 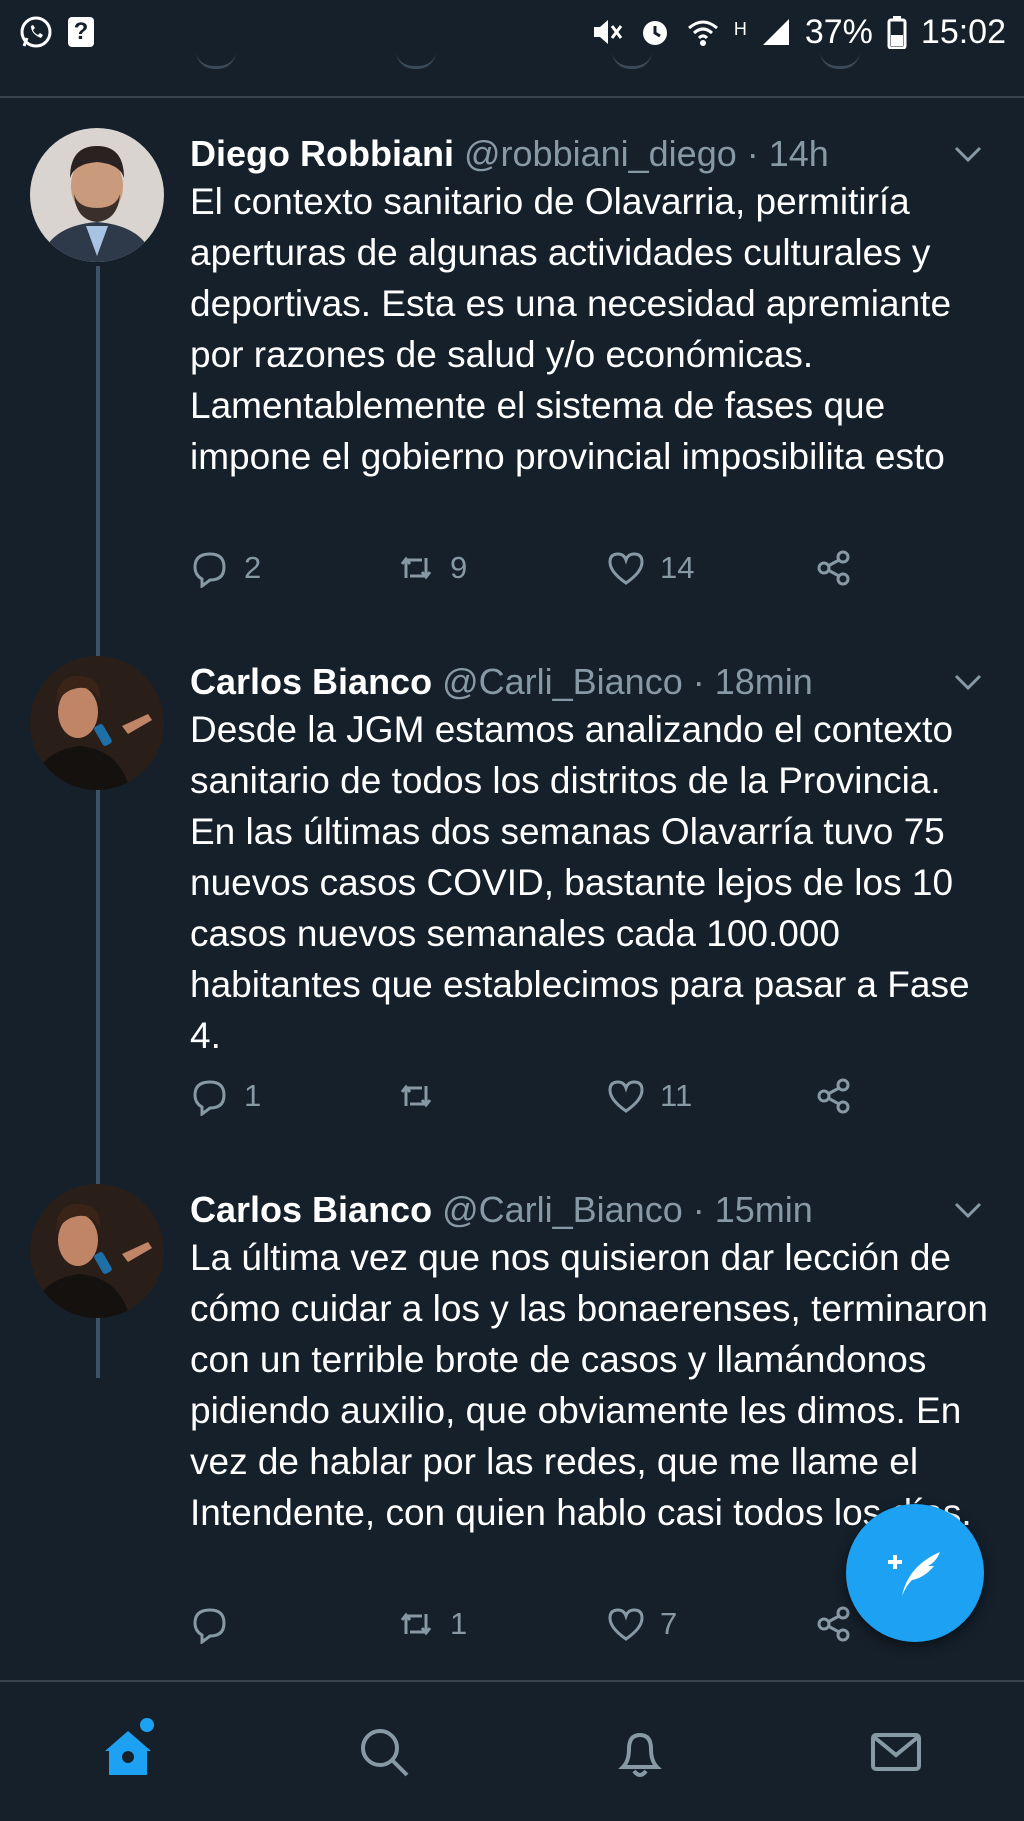 I want to click on tweet-header: Carlos Bianco @Carli_Bianco · 18min, so click(x=592, y=682).